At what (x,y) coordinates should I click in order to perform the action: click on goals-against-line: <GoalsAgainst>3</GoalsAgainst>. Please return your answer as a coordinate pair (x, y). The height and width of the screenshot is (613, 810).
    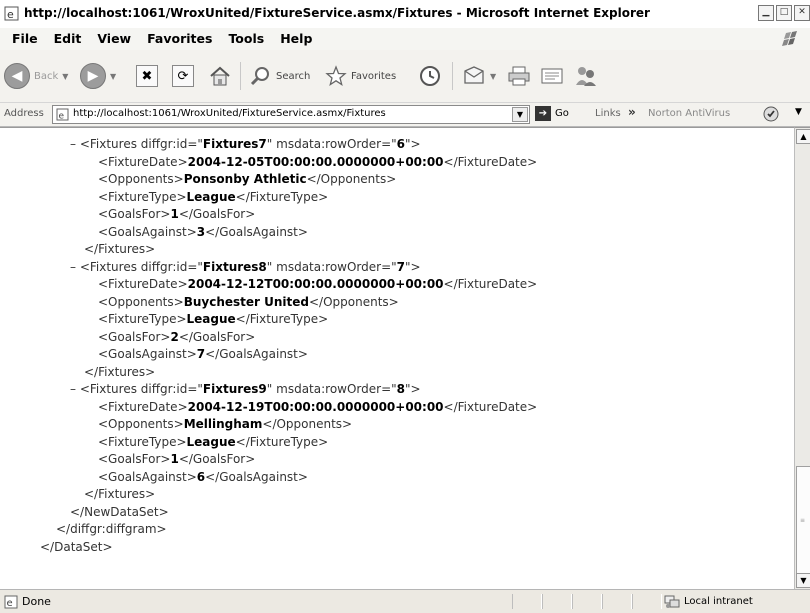
    Looking at the image, I should click on (203, 231).